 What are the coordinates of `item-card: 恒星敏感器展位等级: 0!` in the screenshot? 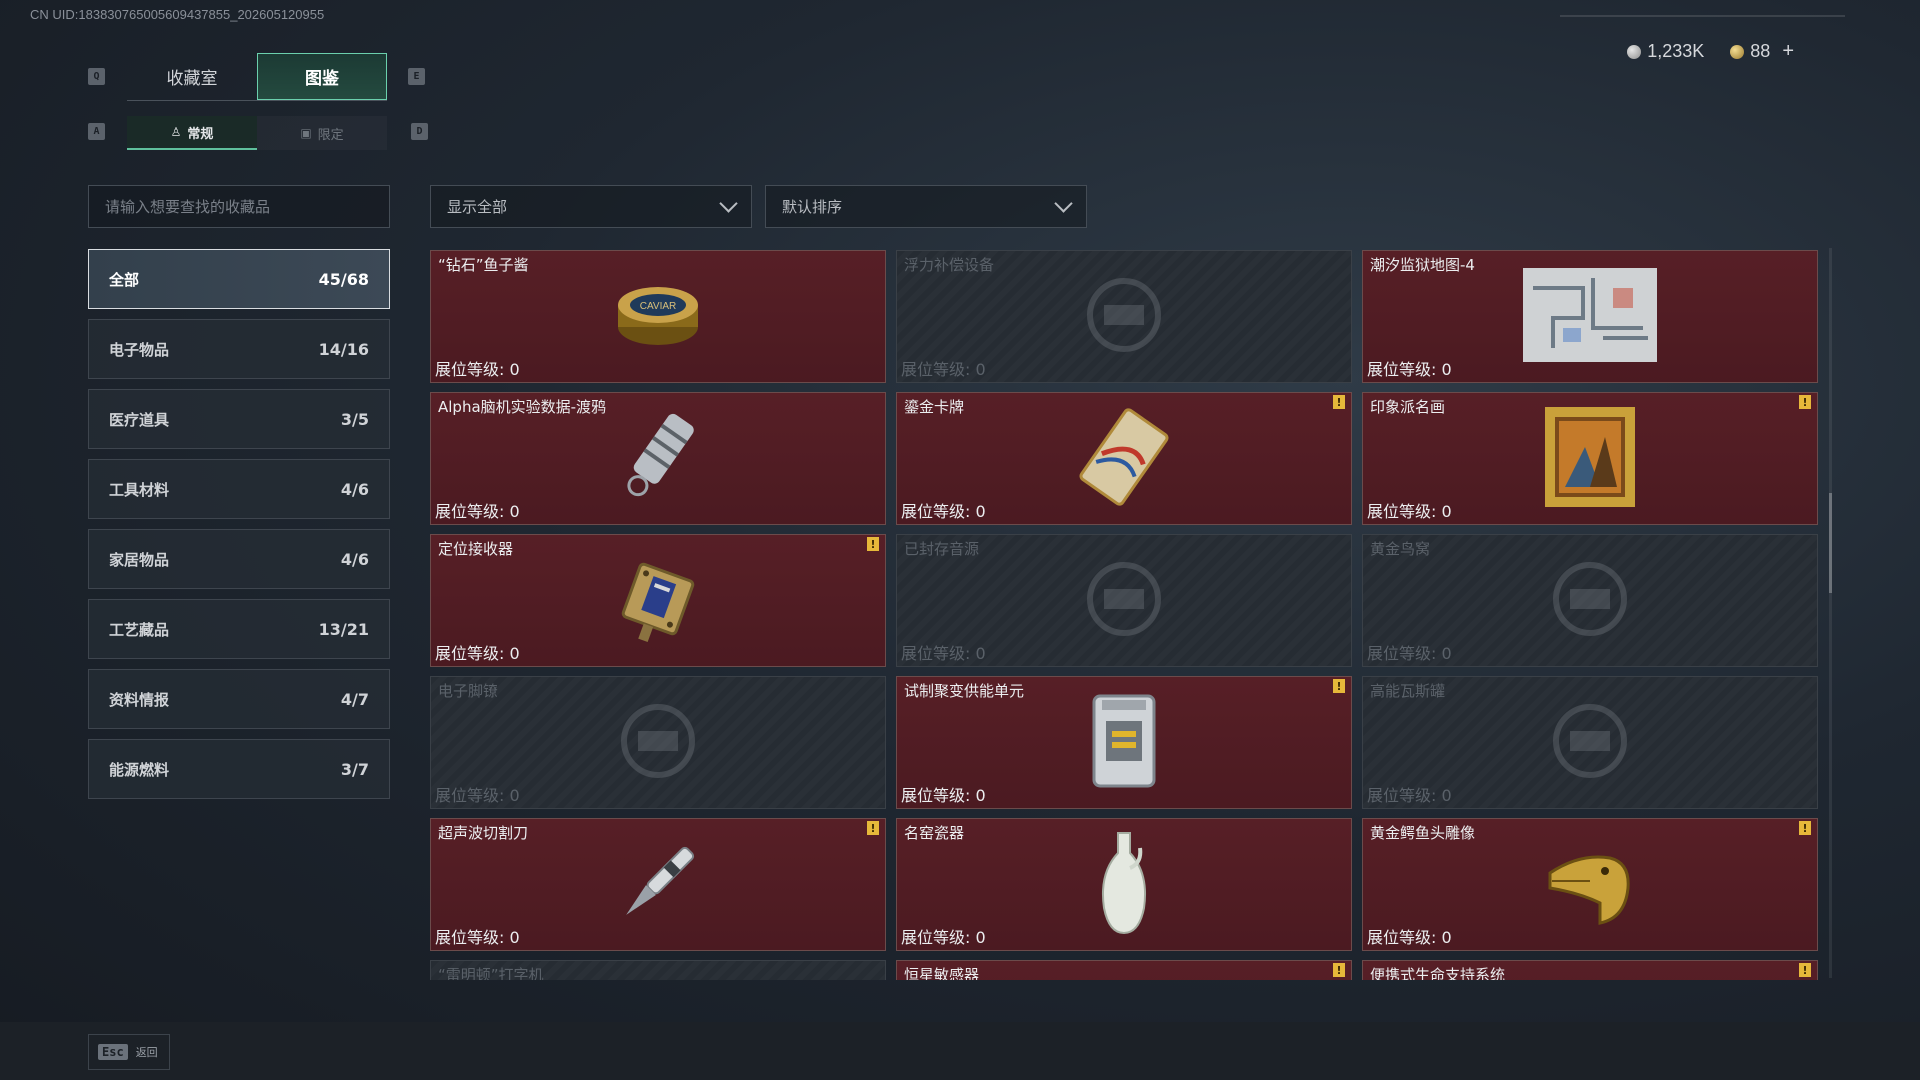 It's located at (1124, 970).